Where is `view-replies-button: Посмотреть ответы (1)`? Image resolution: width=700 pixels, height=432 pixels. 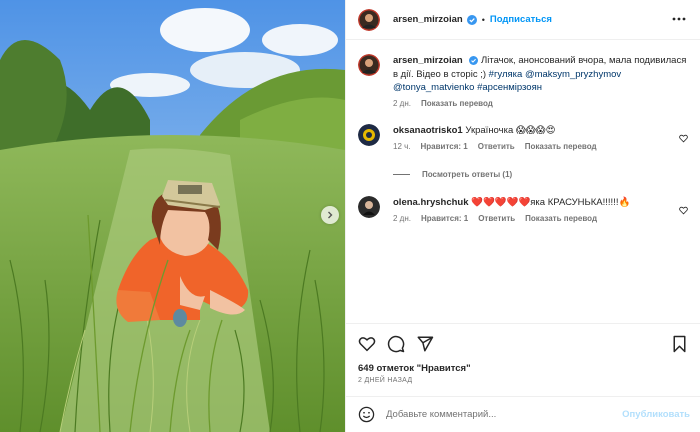
view-replies-button: Посмотреть ответы (1) is located at coordinates (452, 174).